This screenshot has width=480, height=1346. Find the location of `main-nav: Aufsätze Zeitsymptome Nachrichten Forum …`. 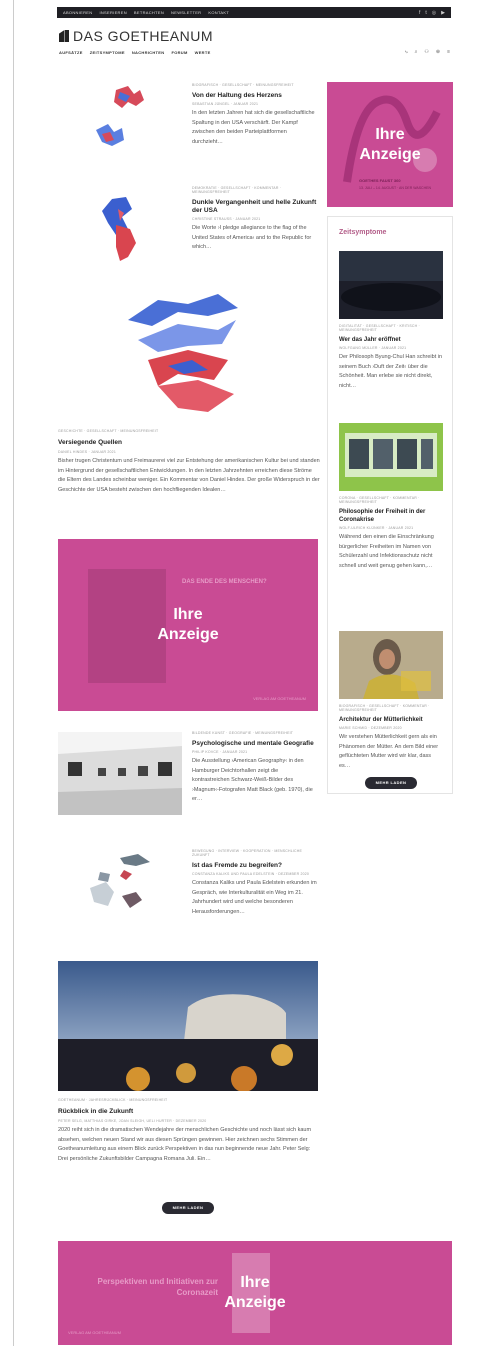

main-nav: Aufsätze Zeitsymptome Nachrichten Forum … is located at coordinates (135, 52).